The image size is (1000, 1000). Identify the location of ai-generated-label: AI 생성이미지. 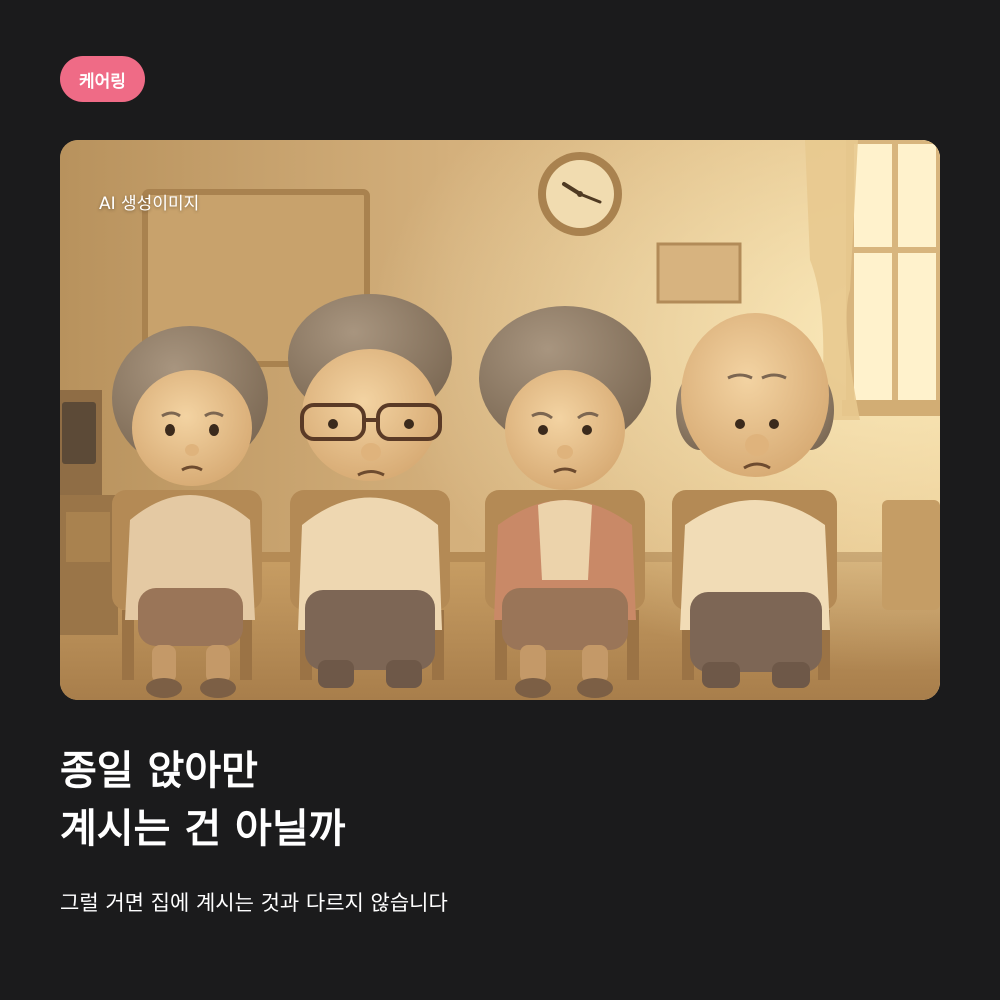
(149, 204).